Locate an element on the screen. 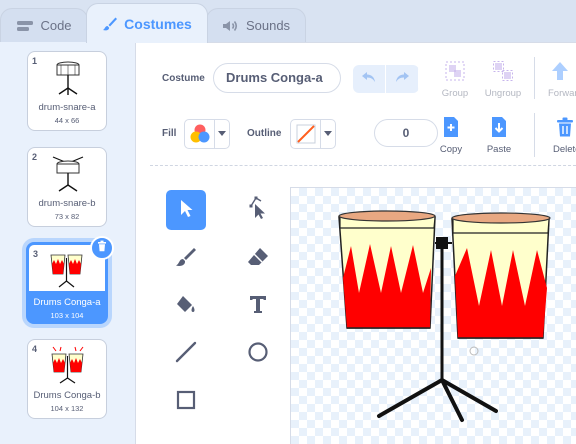  forward-button: Forward is located at coordinates (562, 79).